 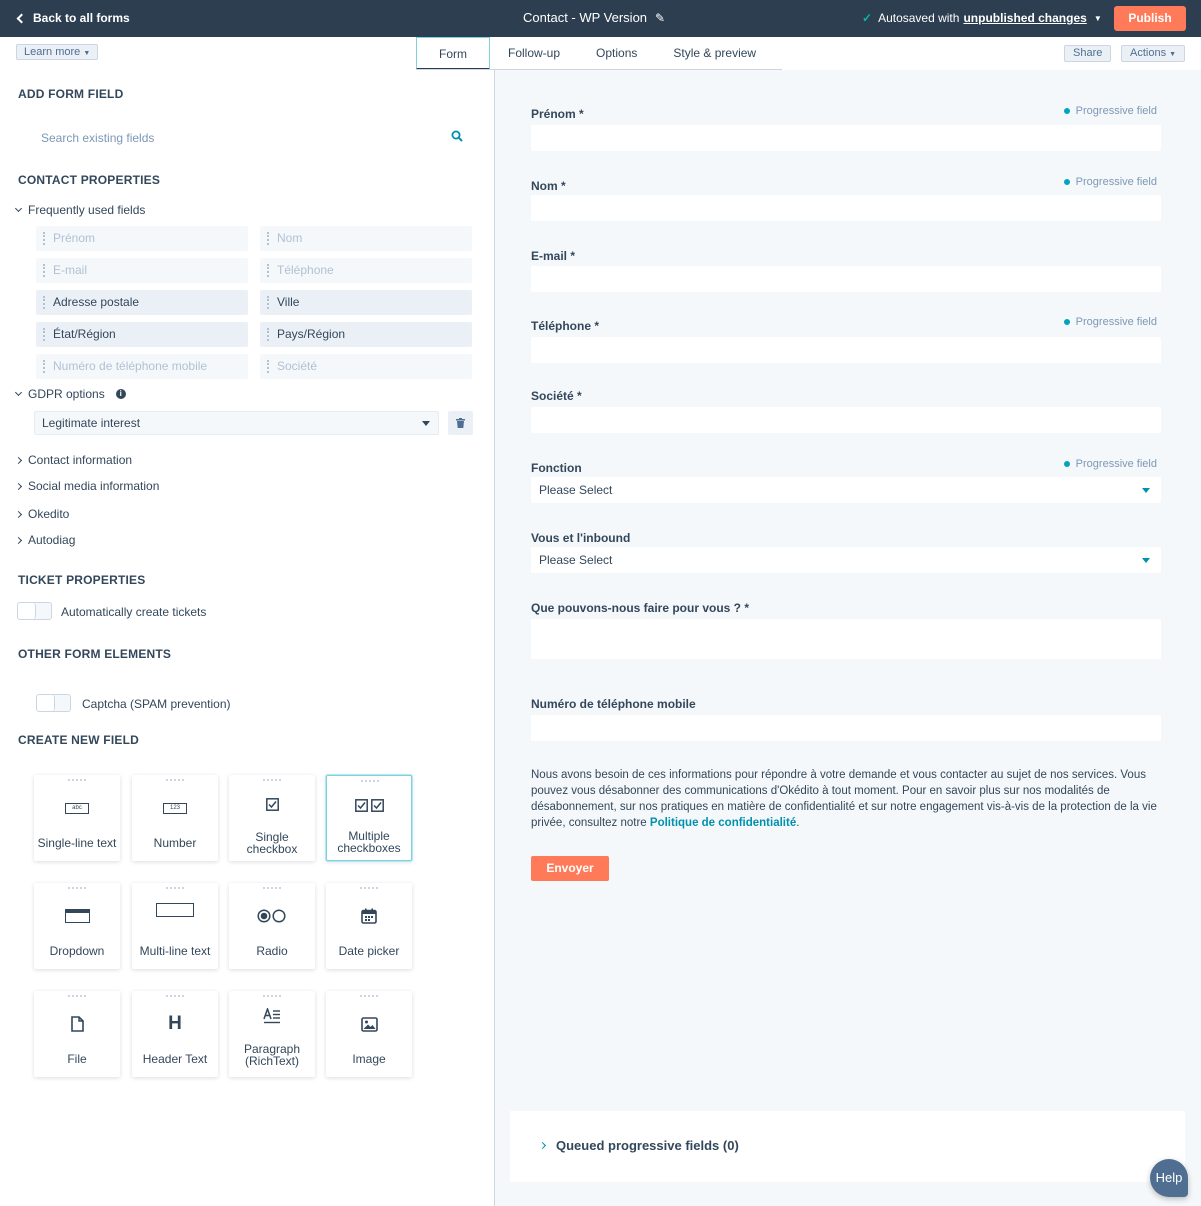 What do you see at coordinates (647, 1145) in the screenshot?
I see `queued-label: Queued progressive fields (0)` at bounding box center [647, 1145].